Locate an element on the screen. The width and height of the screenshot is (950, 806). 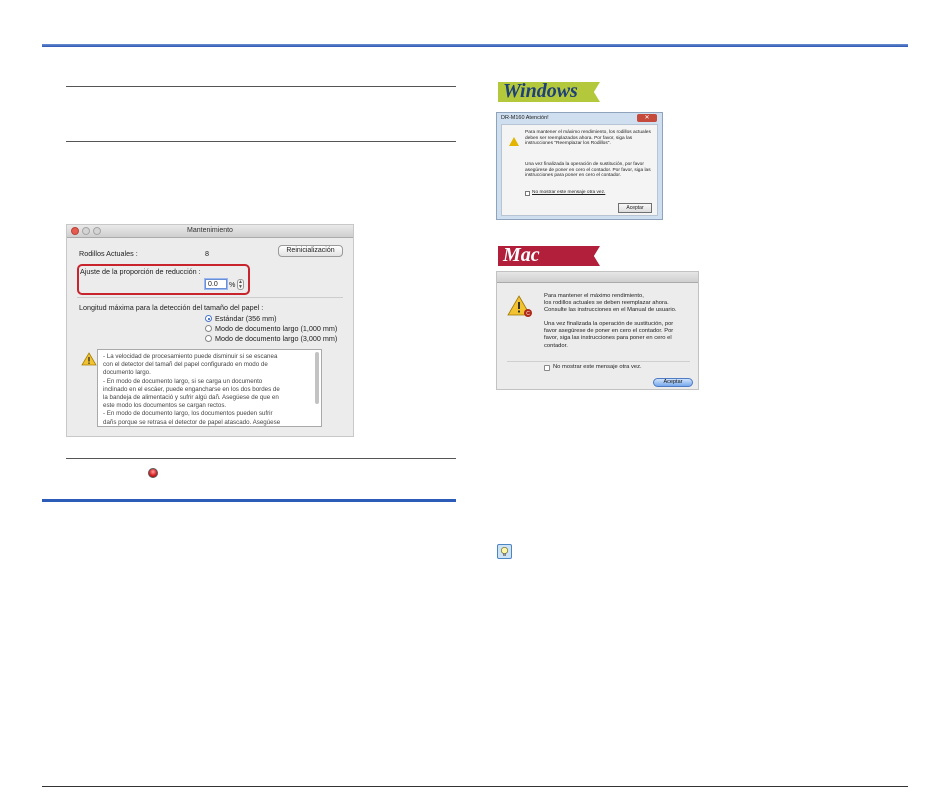
scrollbar is located at coordinates (317, 378).